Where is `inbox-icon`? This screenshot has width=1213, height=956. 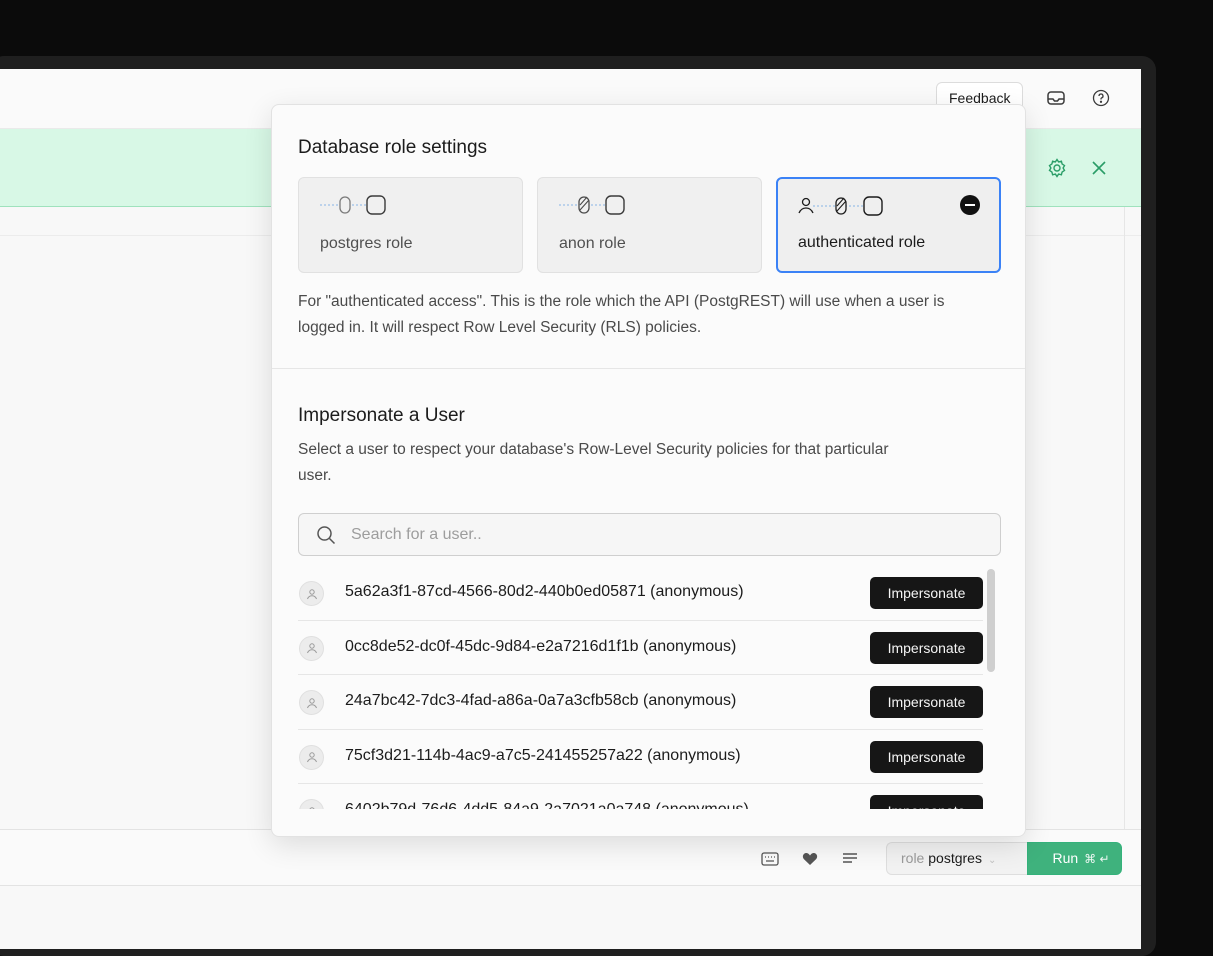
inbox-icon is located at coordinates (1056, 98).